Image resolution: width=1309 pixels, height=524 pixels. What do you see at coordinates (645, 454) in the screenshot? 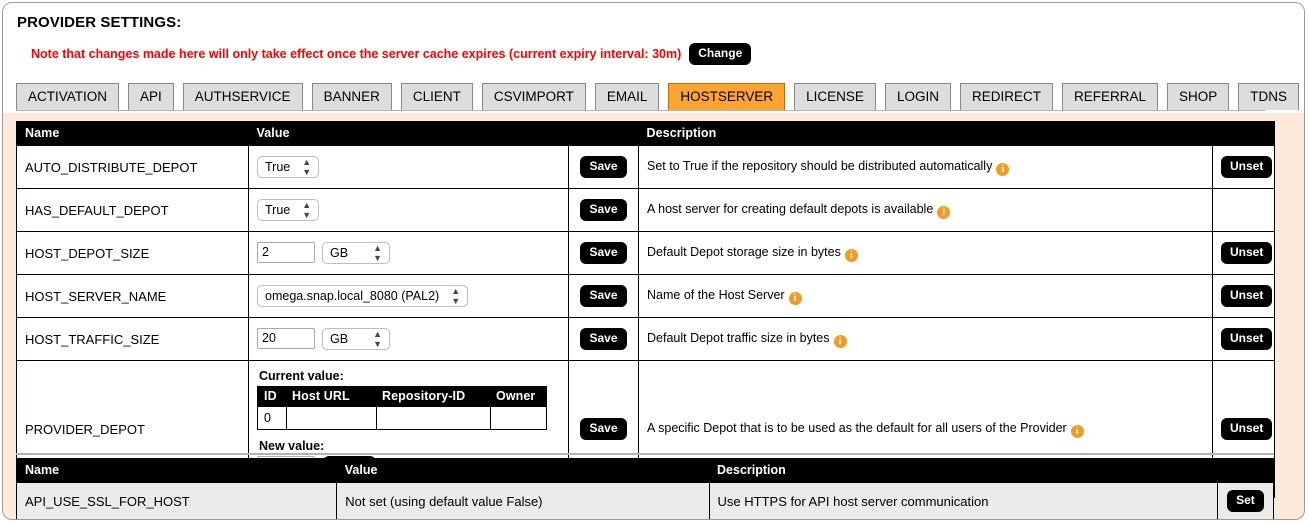
I see `section-divider` at bounding box center [645, 454].